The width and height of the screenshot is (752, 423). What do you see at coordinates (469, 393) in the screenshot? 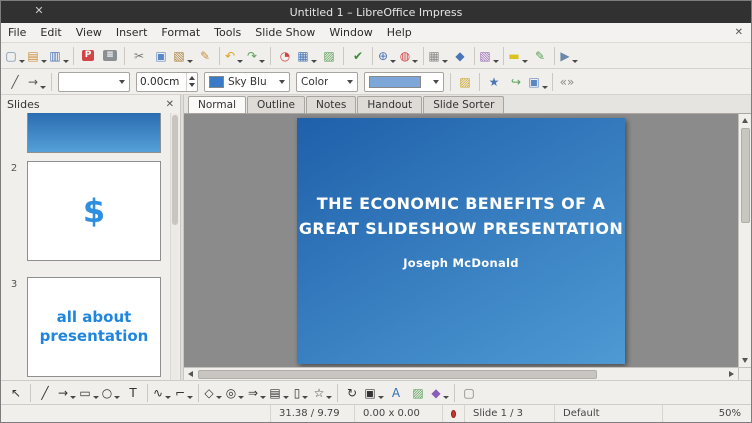
I see `presentation-minimizer-button: ▢` at bounding box center [469, 393].